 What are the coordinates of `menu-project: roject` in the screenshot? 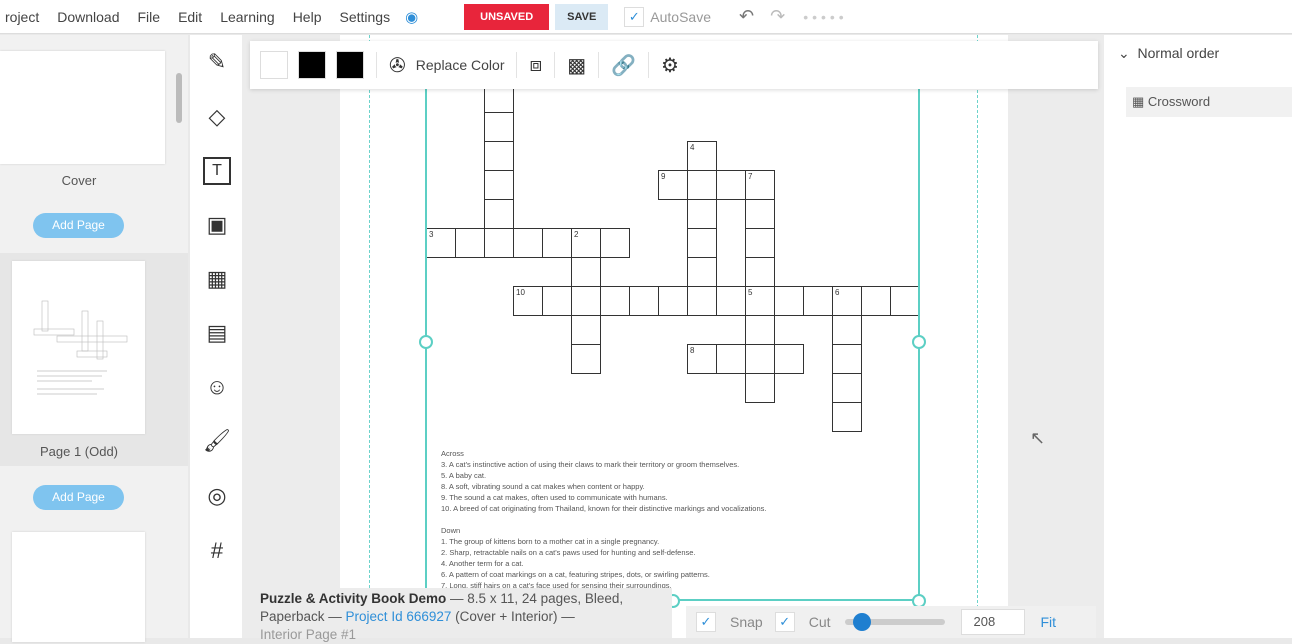 It's located at (24, 17).